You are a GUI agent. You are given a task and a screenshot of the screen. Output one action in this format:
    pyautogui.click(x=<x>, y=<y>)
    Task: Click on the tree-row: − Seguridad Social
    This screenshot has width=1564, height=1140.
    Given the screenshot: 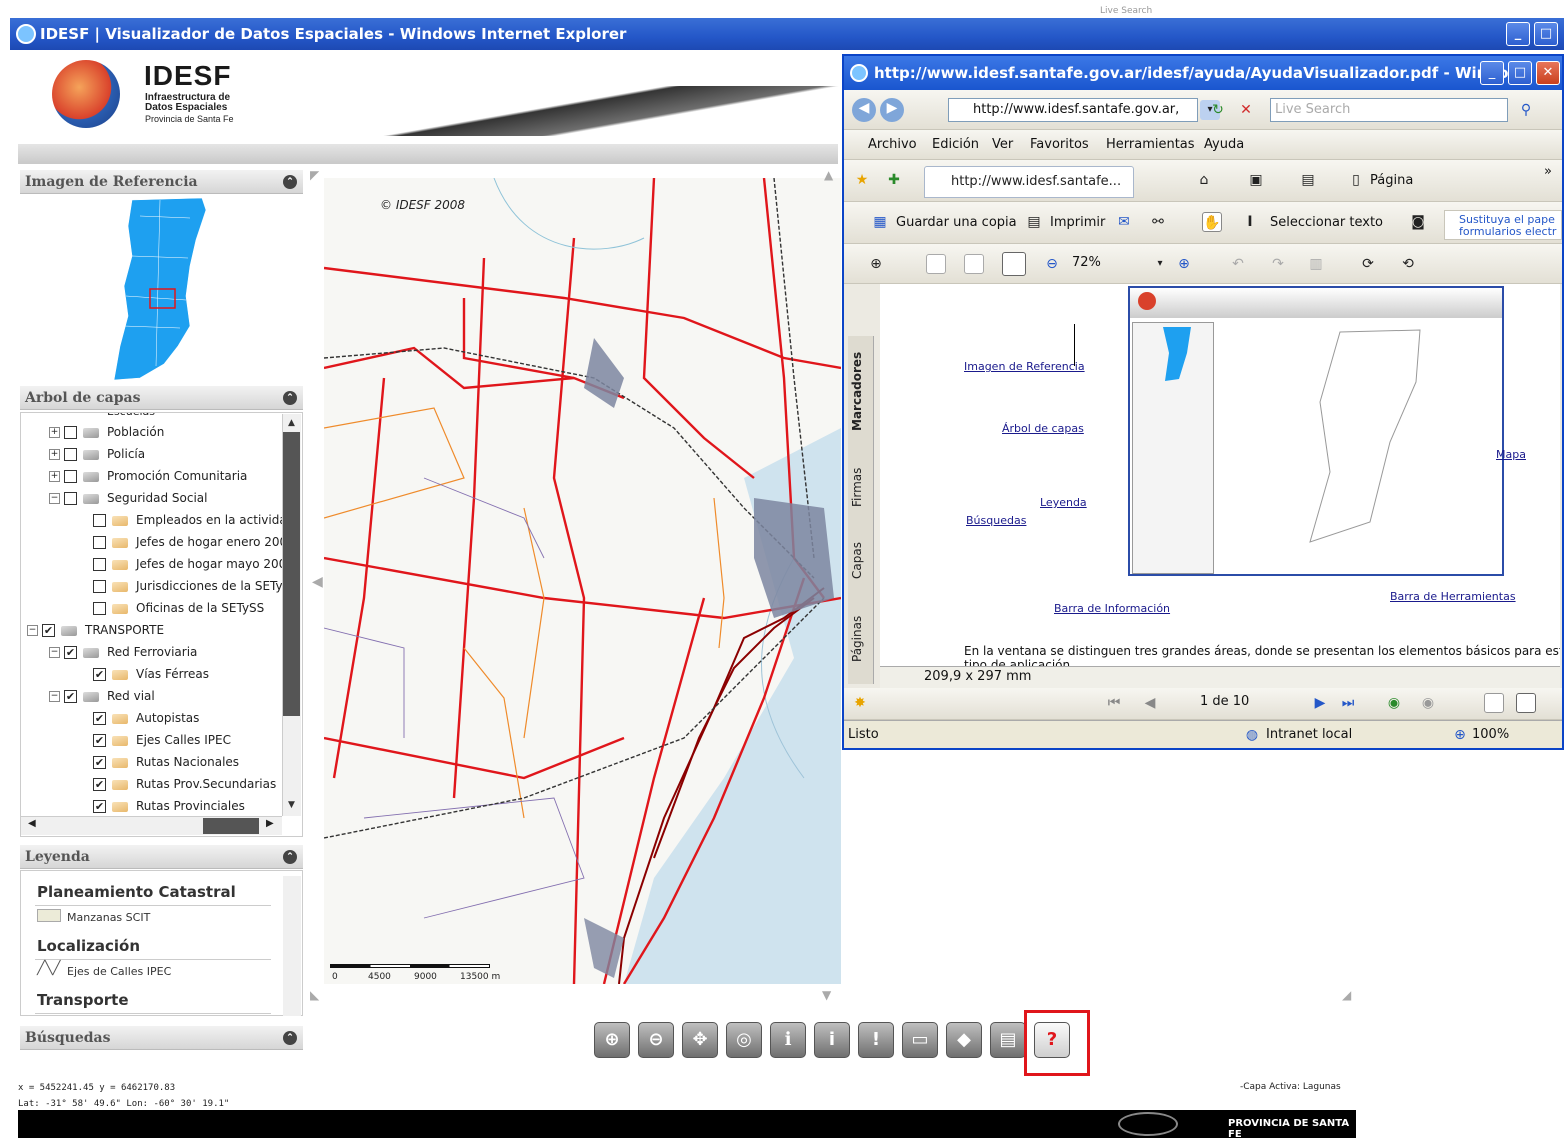 What is the action you would take?
    pyautogui.click(x=128, y=498)
    